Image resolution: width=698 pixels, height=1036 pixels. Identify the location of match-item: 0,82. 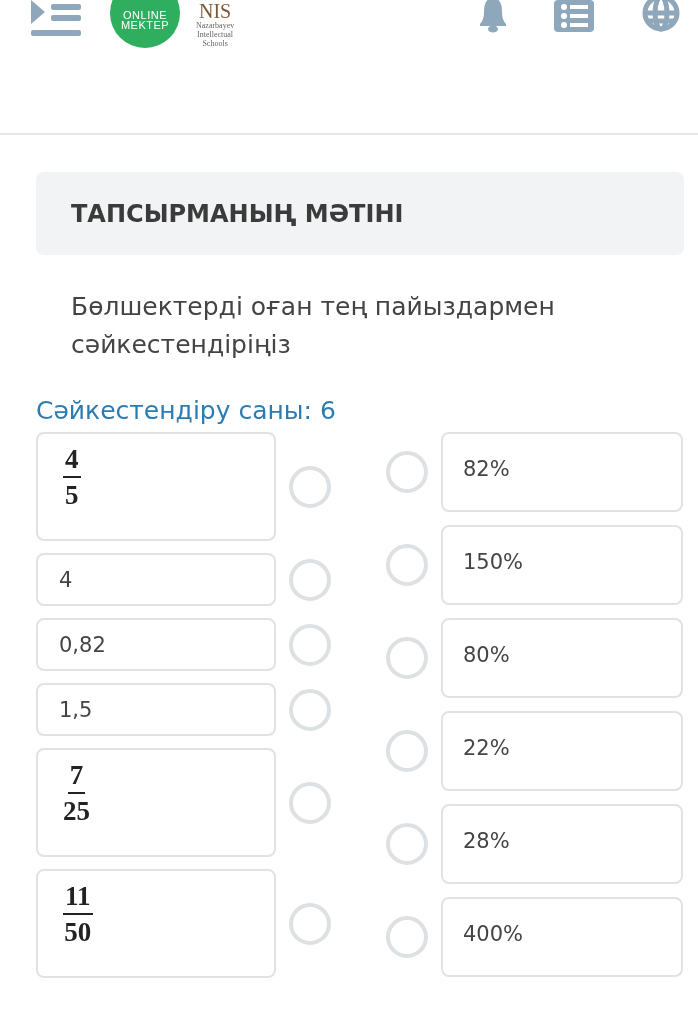
(156, 644).